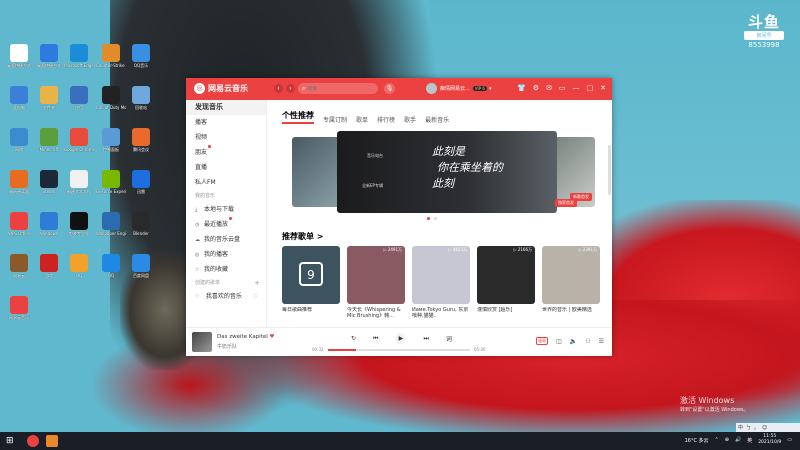 Image resolution: width=800 pixels, height=450 pixels. I want to click on sidebar-my-item: ☁ 我的音乐云盘, so click(226, 239).